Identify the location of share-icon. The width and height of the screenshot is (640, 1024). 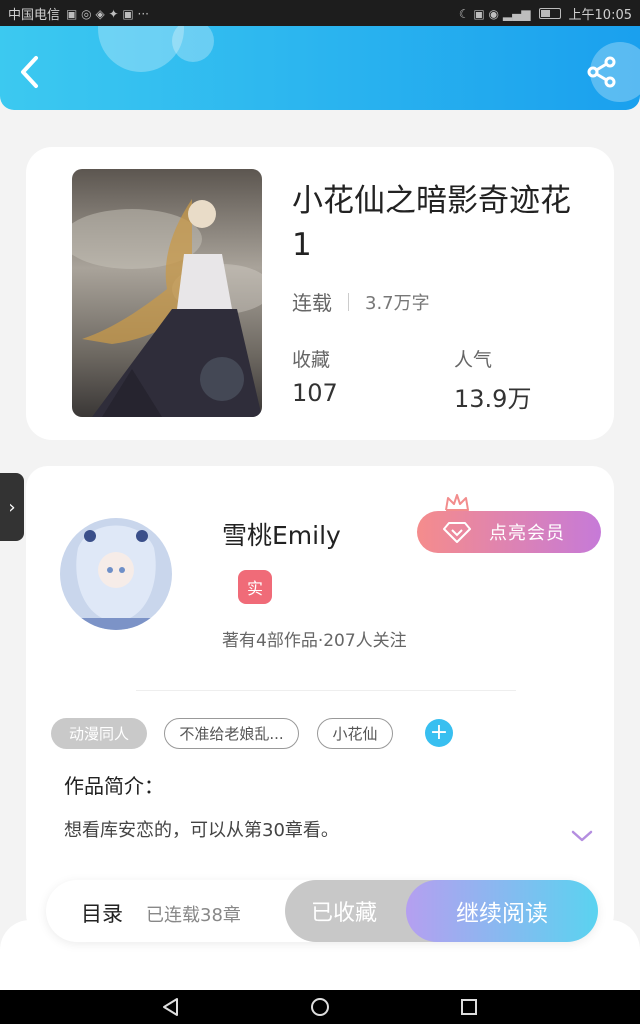
(601, 72).